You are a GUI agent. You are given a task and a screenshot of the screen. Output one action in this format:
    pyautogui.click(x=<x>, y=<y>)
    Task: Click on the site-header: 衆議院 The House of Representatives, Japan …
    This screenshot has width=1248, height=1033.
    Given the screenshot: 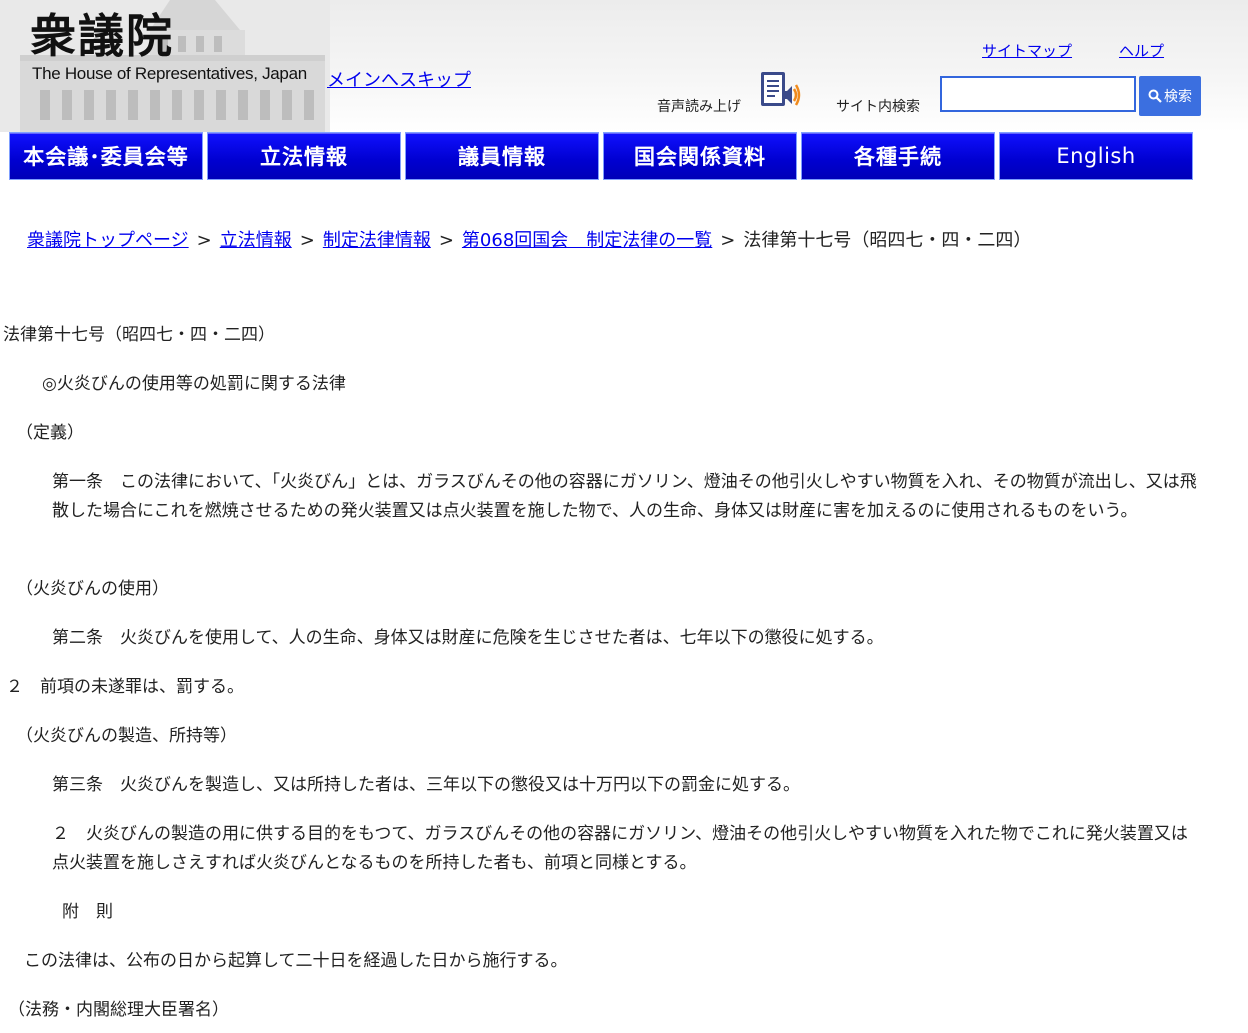 What is the action you would take?
    pyautogui.click(x=624, y=66)
    